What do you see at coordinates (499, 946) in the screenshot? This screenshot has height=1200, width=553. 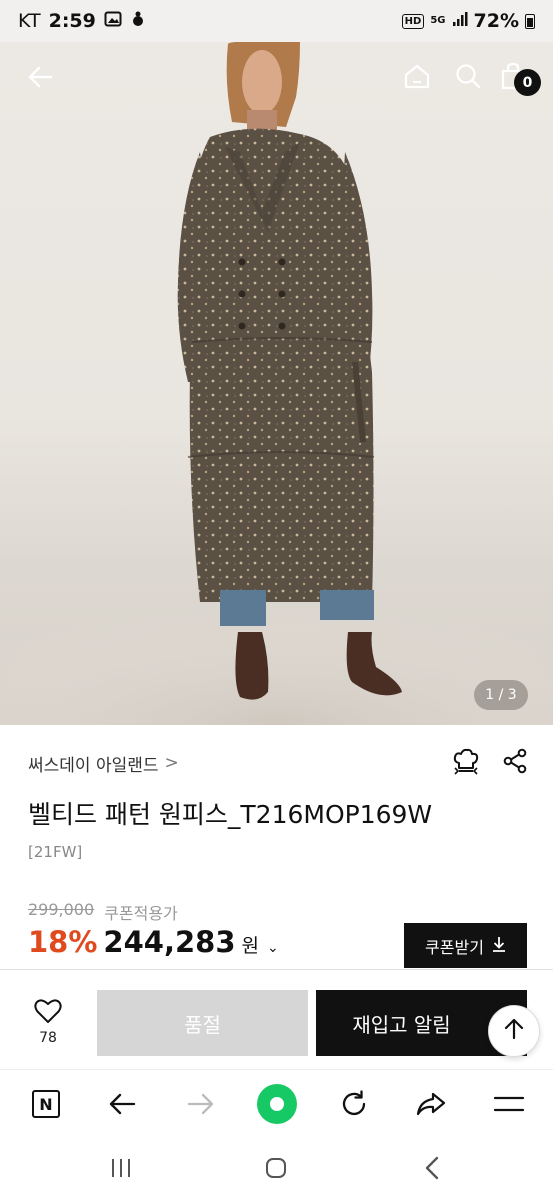 I see `download-icon` at bounding box center [499, 946].